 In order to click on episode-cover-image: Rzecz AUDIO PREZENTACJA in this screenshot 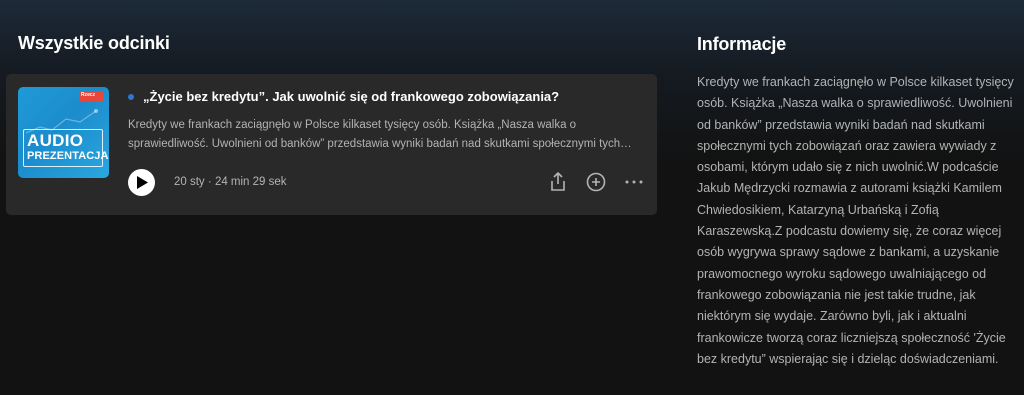, I will do `click(63, 132)`.